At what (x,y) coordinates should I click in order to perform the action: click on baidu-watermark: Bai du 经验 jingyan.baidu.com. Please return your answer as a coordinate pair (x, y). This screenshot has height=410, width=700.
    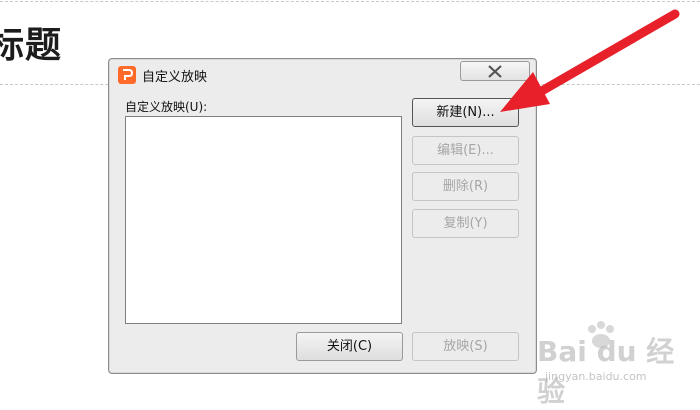
    Looking at the image, I should click on (617, 364).